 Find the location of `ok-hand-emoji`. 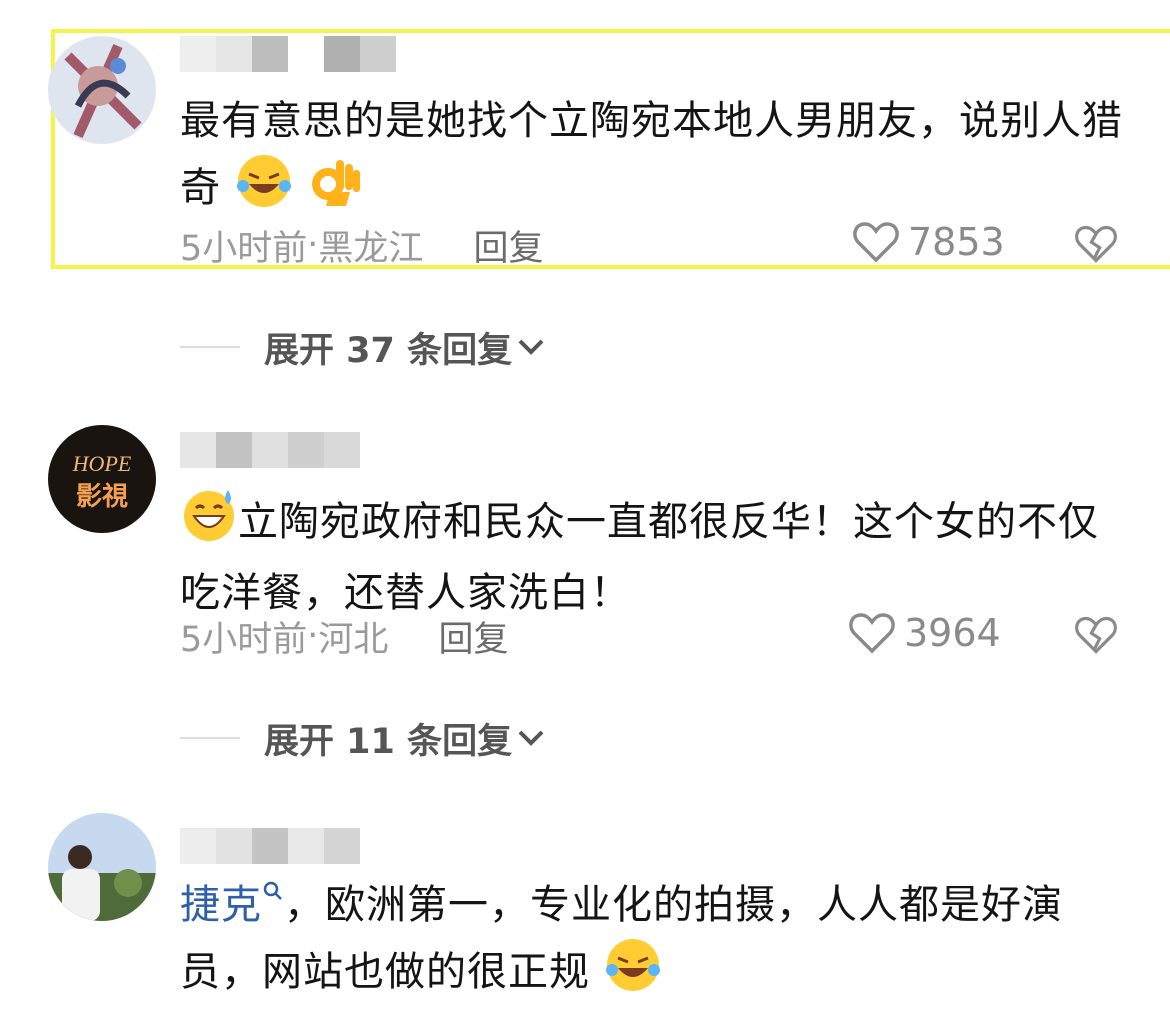

ok-hand-emoji is located at coordinates (335, 190).